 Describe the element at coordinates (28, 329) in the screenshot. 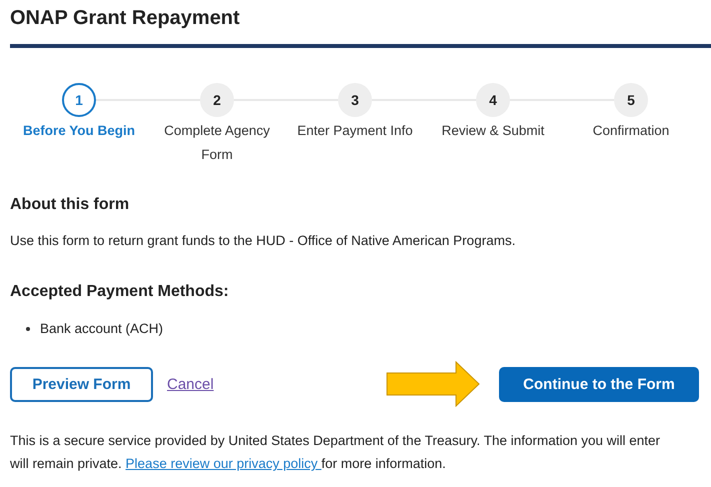

I see `bullet-icon` at that location.